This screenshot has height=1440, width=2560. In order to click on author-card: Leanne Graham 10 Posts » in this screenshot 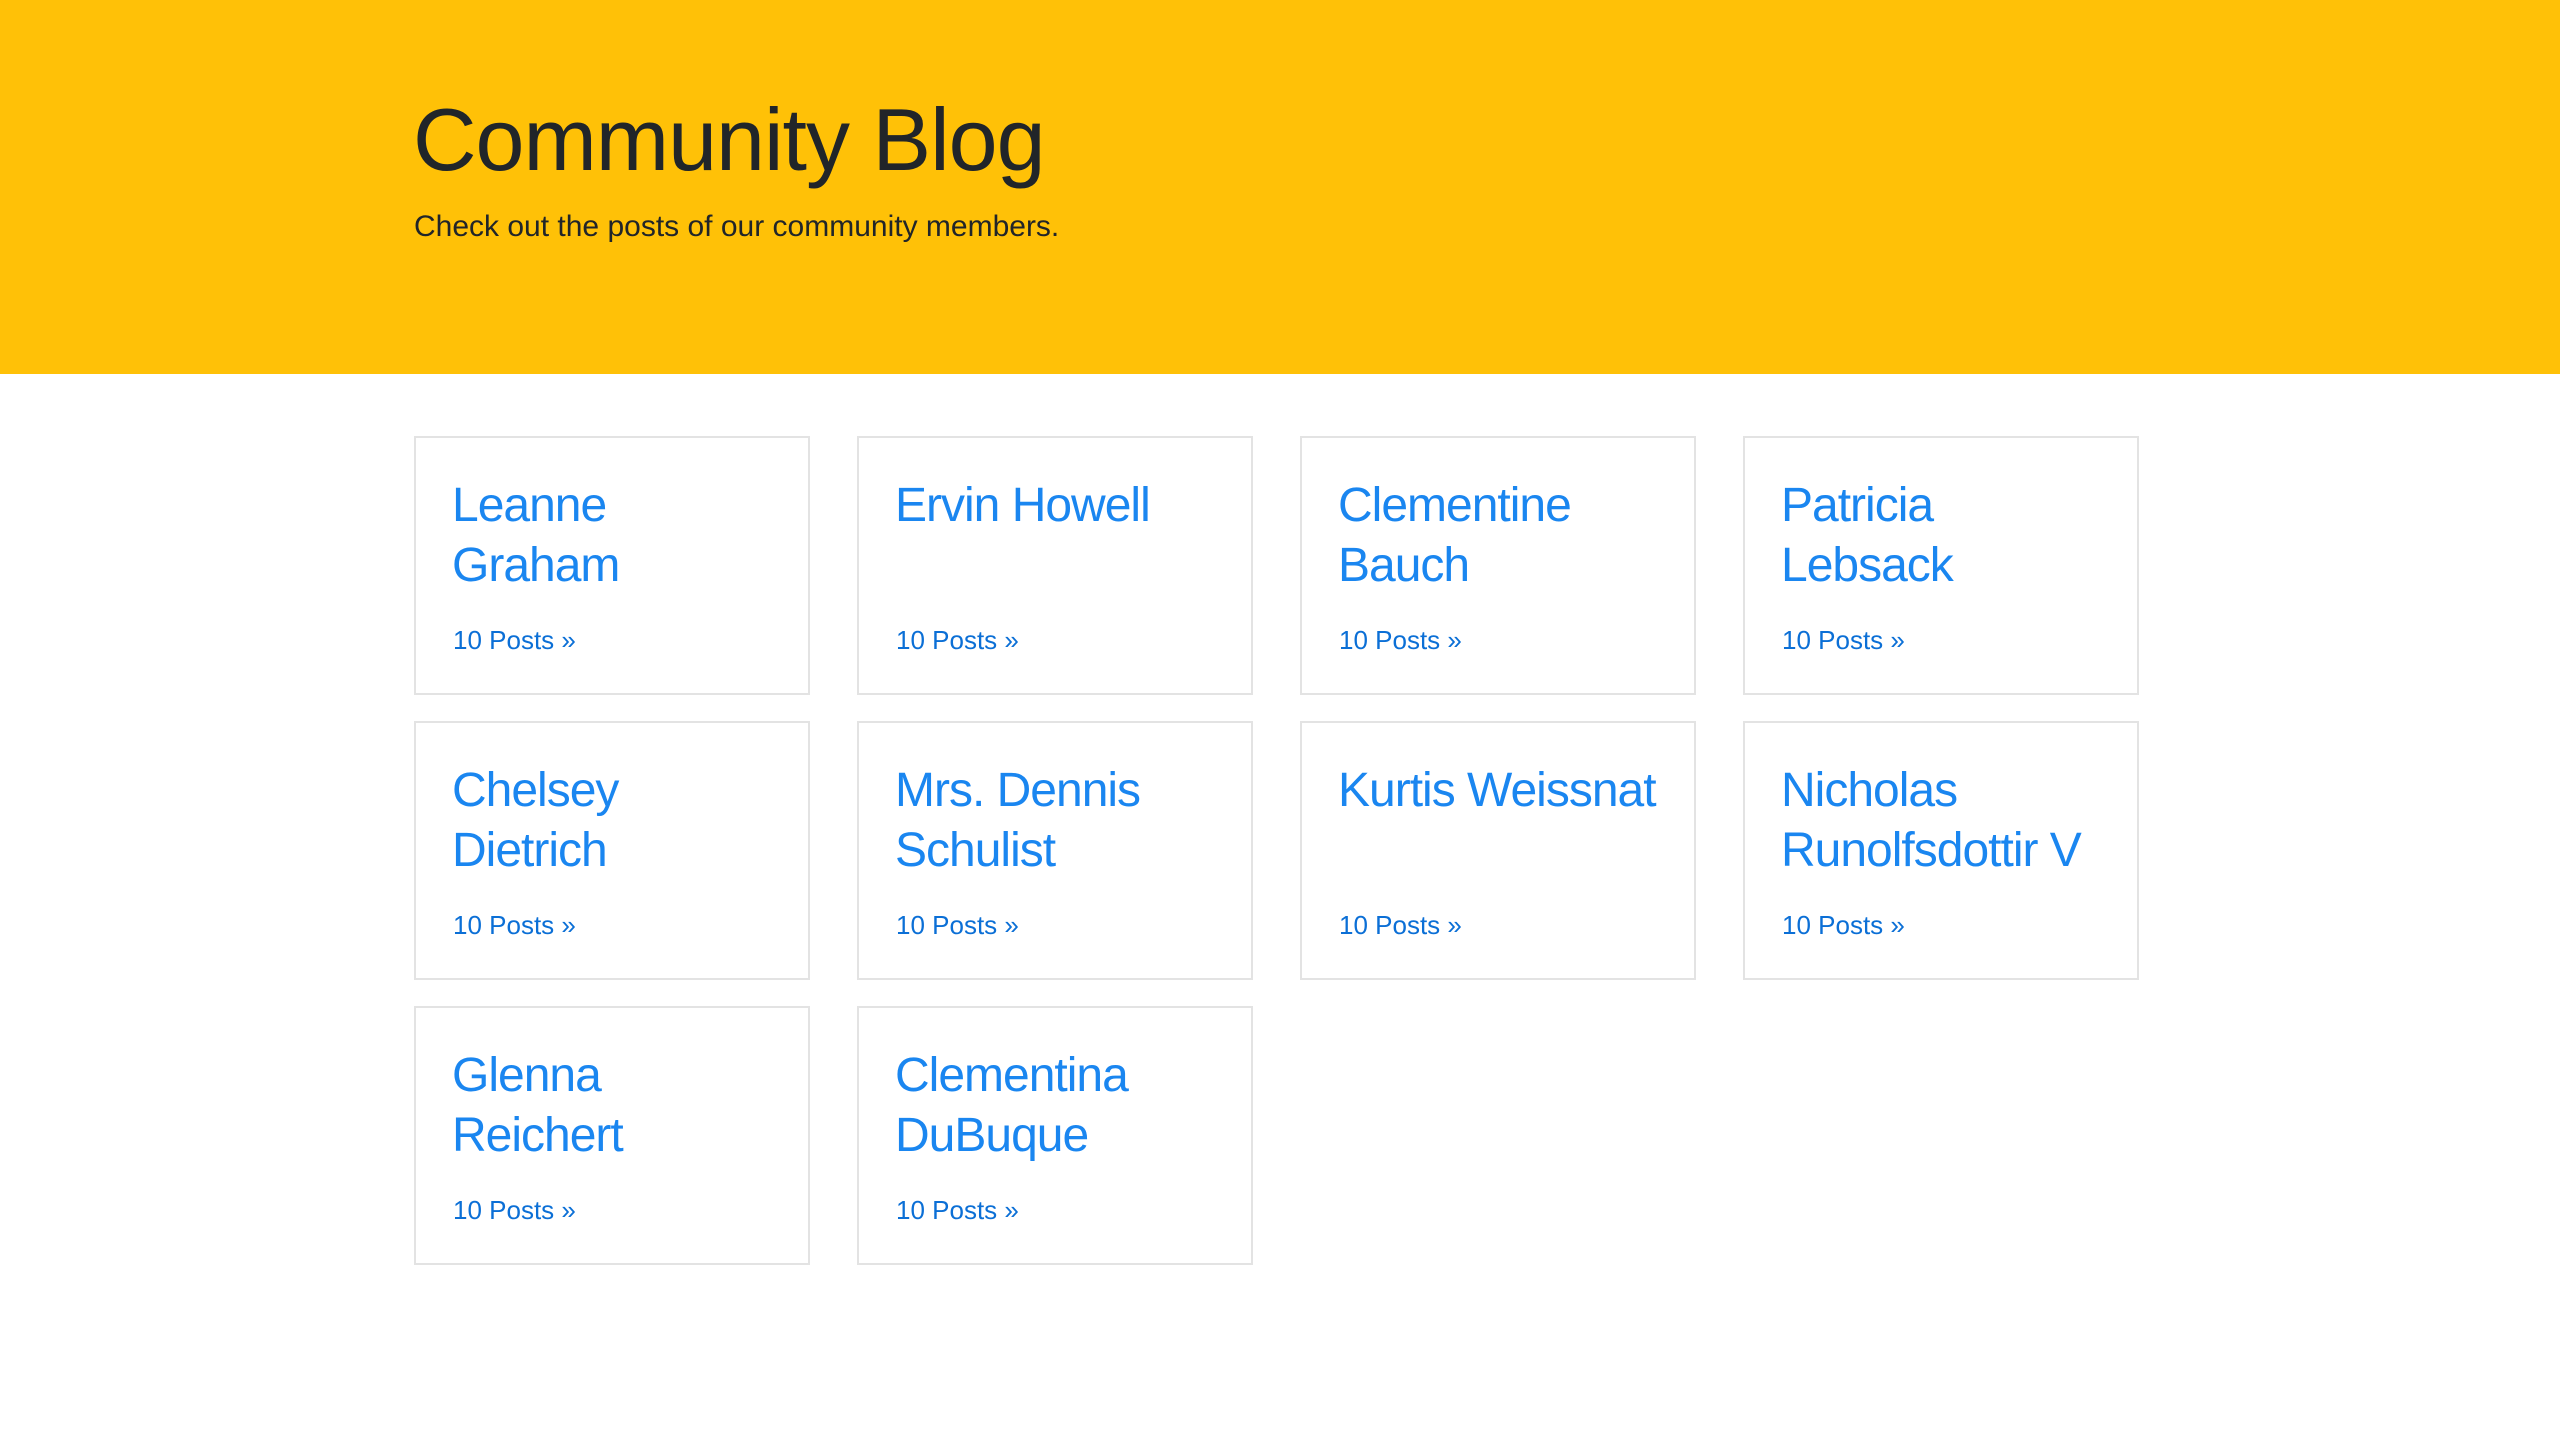, I will do `click(612, 565)`.